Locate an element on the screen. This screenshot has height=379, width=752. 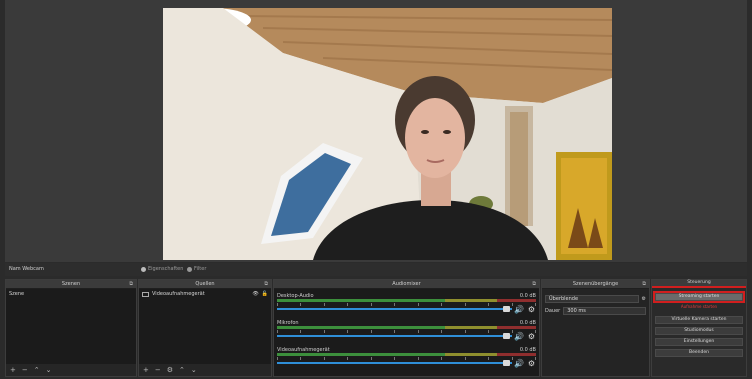
virtual-camera-button: Virtuelle Kamera starten is located at coordinates (699, 320).